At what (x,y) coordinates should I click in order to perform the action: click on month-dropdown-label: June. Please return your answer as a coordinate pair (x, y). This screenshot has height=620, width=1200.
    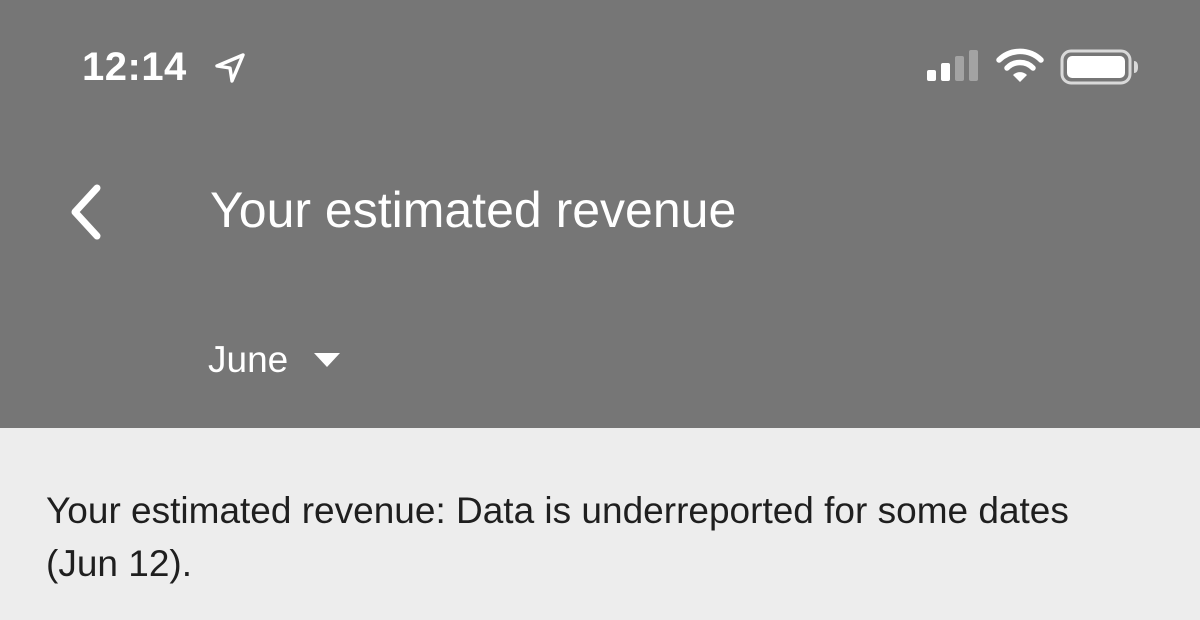
    Looking at the image, I should click on (248, 359).